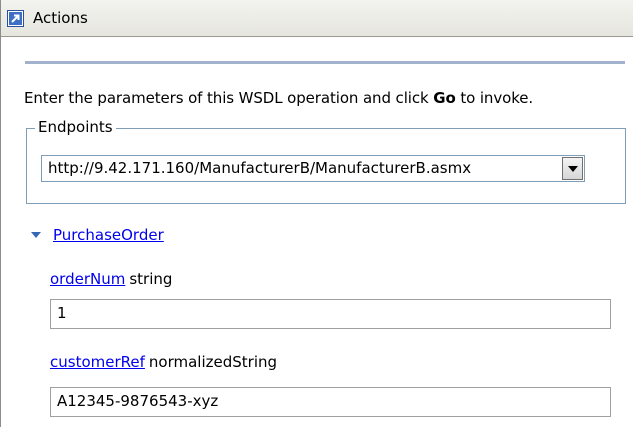 The image size is (633, 427). I want to click on endpoints-legend: Endpoints, so click(75, 127).